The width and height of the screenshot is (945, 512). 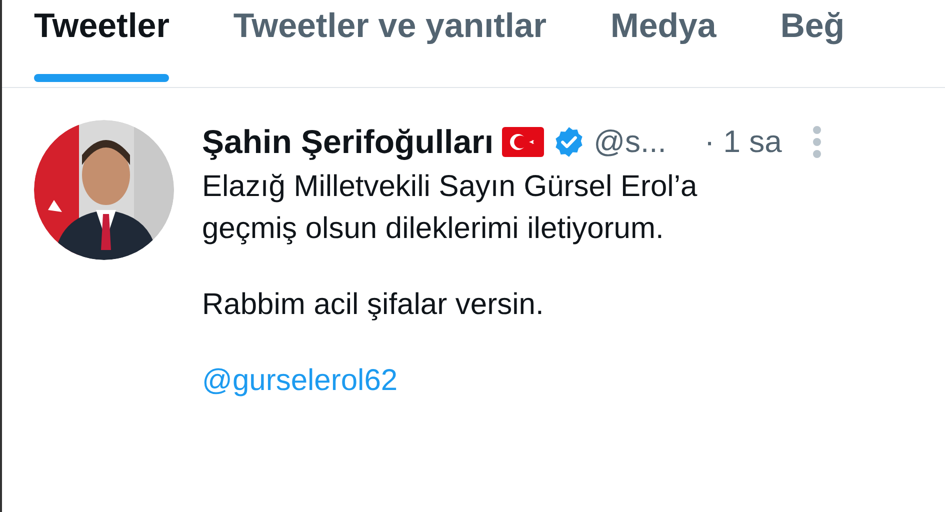 I want to click on tweet-text: Rabbim acil şifalar versin., so click(x=373, y=305).